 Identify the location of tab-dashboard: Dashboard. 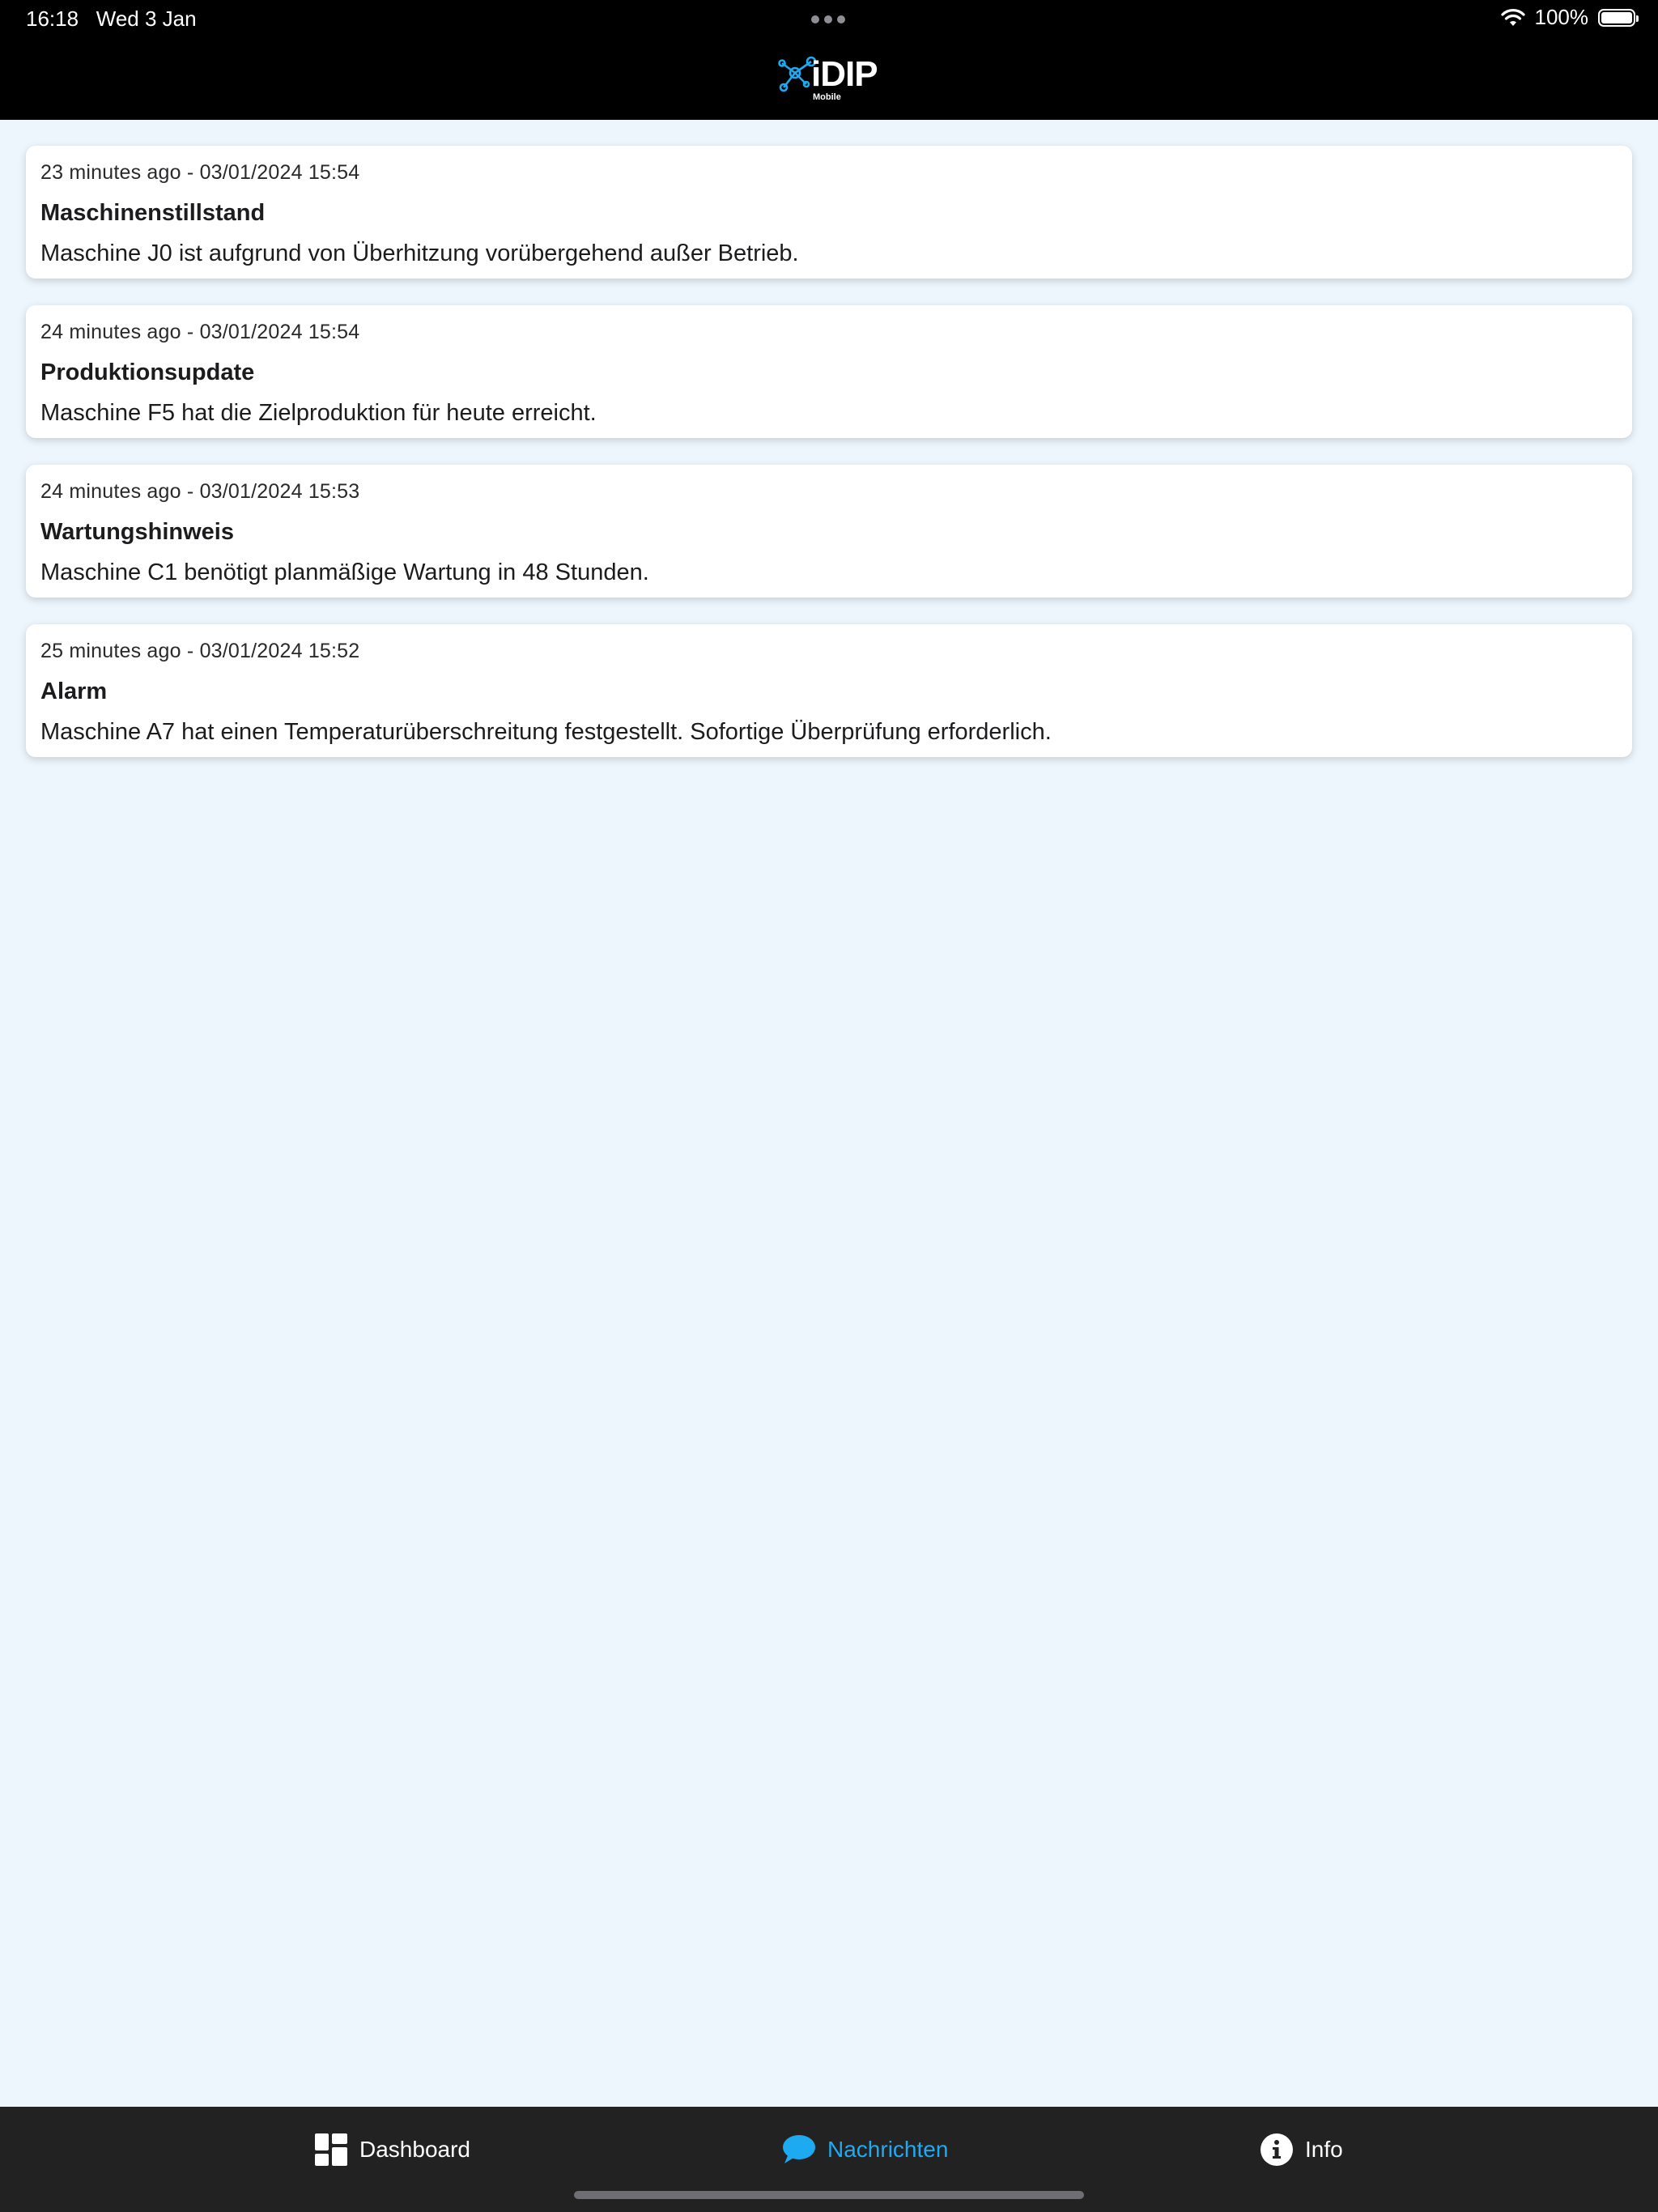
(392, 2149).